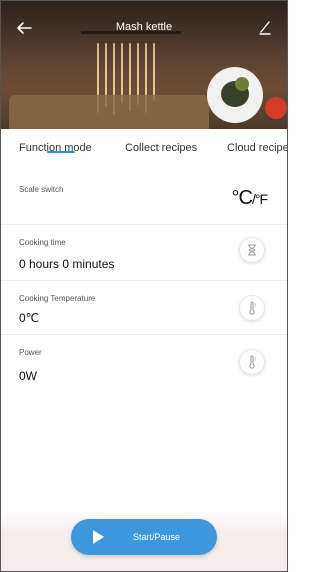  I want to click on power-label: Power, so click(30, 352).